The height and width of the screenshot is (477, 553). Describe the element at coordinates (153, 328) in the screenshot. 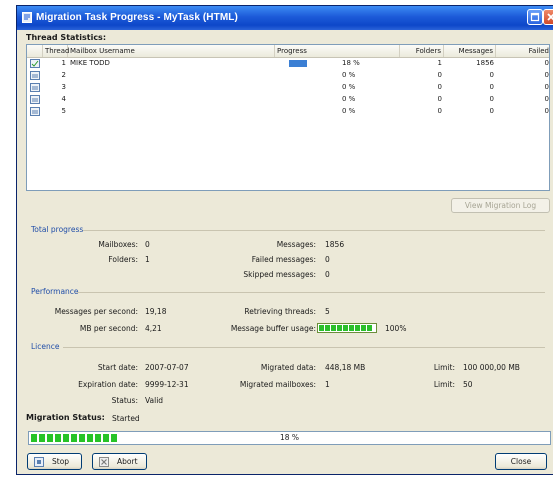

I see `mb-per-second-value: 4,21` at that location.